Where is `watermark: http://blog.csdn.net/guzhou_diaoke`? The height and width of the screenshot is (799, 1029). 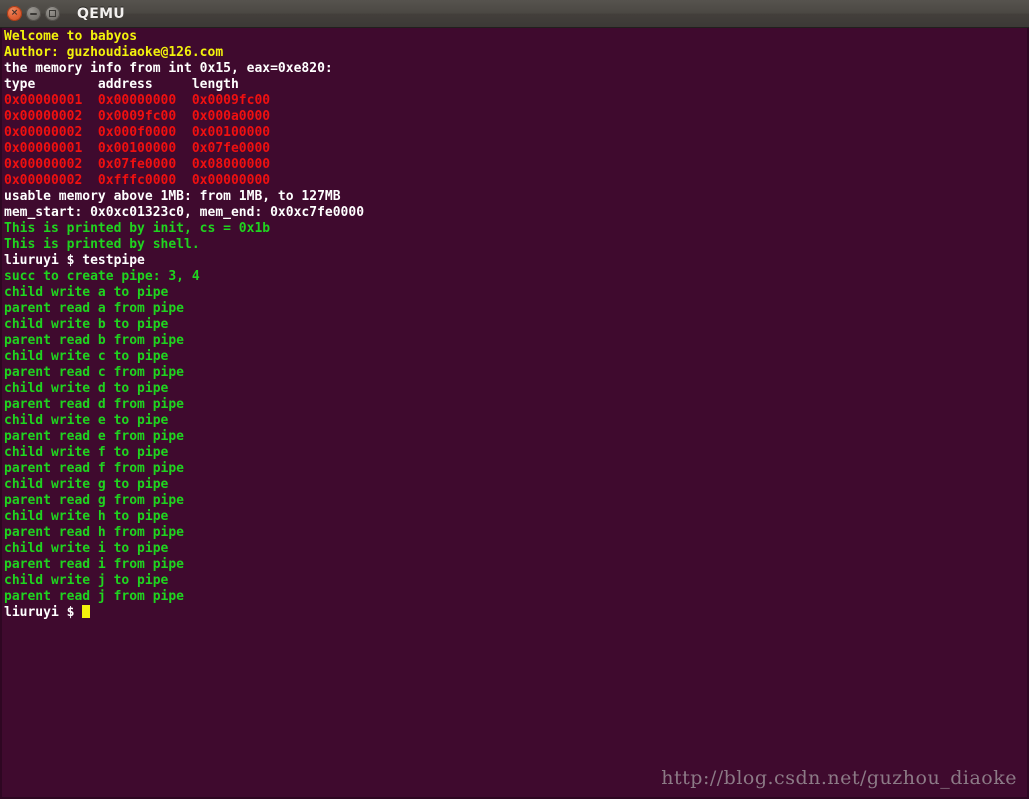 watermark: http://blog.csdn.net/guzhou_diaoke is located at coordinates (839, 778).